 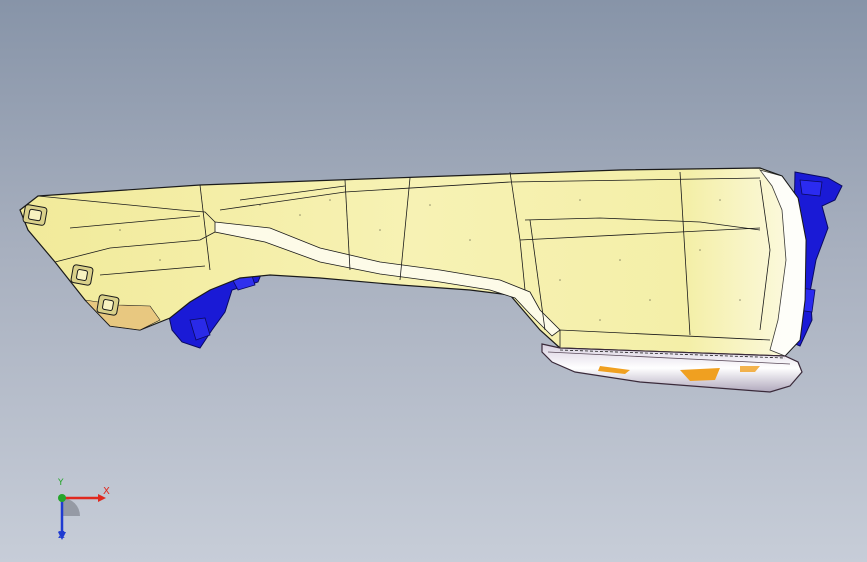 What do you see at coordinates (106, 491) in the screenshot?
I see `axis-x-label: X` at bounding box center [106, 491].